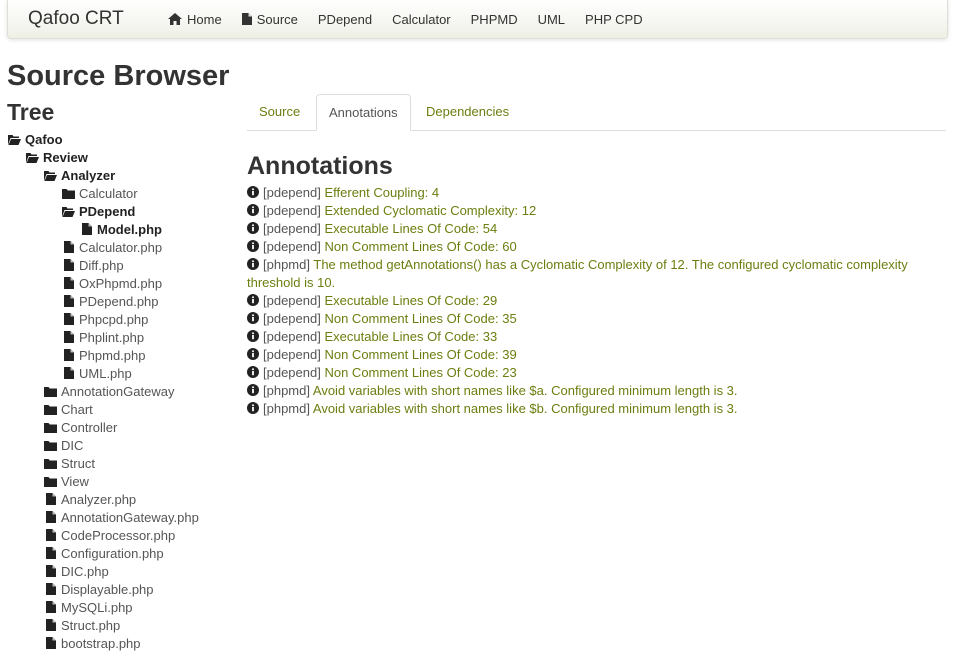  Describe the element at coordinates (99, 499) in the screenshot. I see `tree-item-label: Analyzer.php` at that location.